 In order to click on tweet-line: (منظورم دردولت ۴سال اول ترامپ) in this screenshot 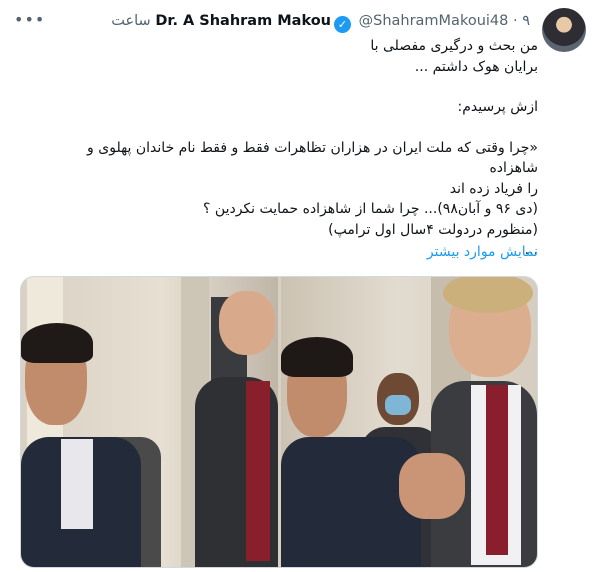, I will do `click(433, 229)`.